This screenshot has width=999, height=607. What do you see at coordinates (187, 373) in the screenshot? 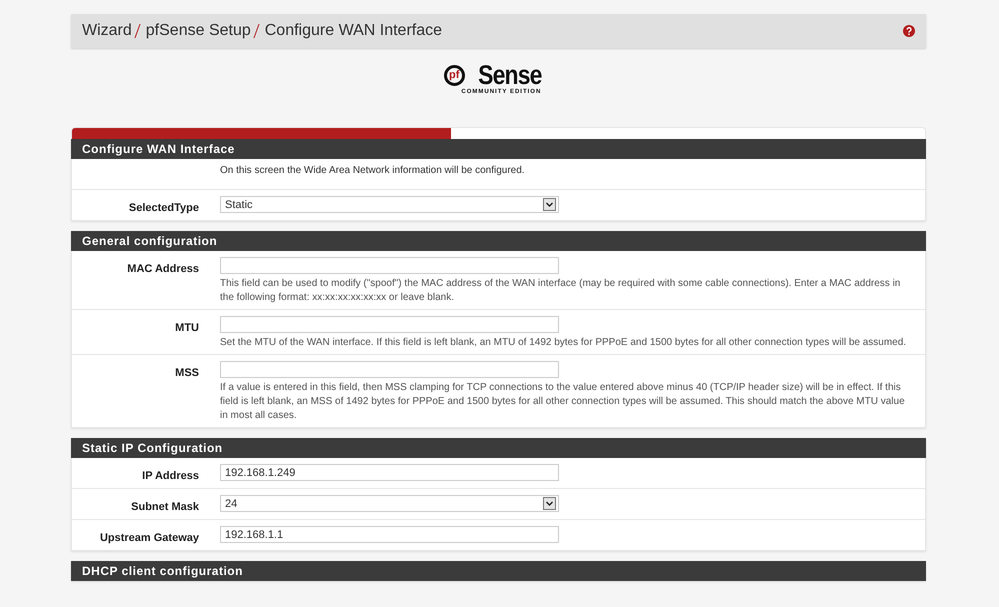
I see `field-label: MSS` at bounding box center [187, 373].